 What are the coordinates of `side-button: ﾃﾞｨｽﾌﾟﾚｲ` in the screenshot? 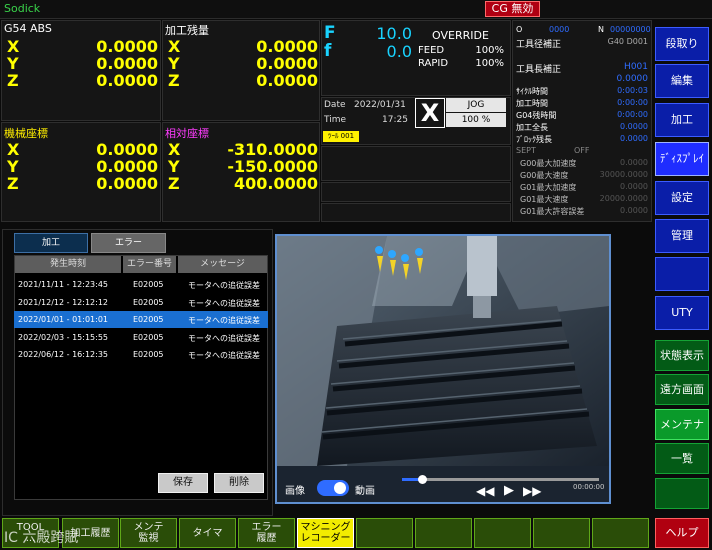 It's located at (682, 159).